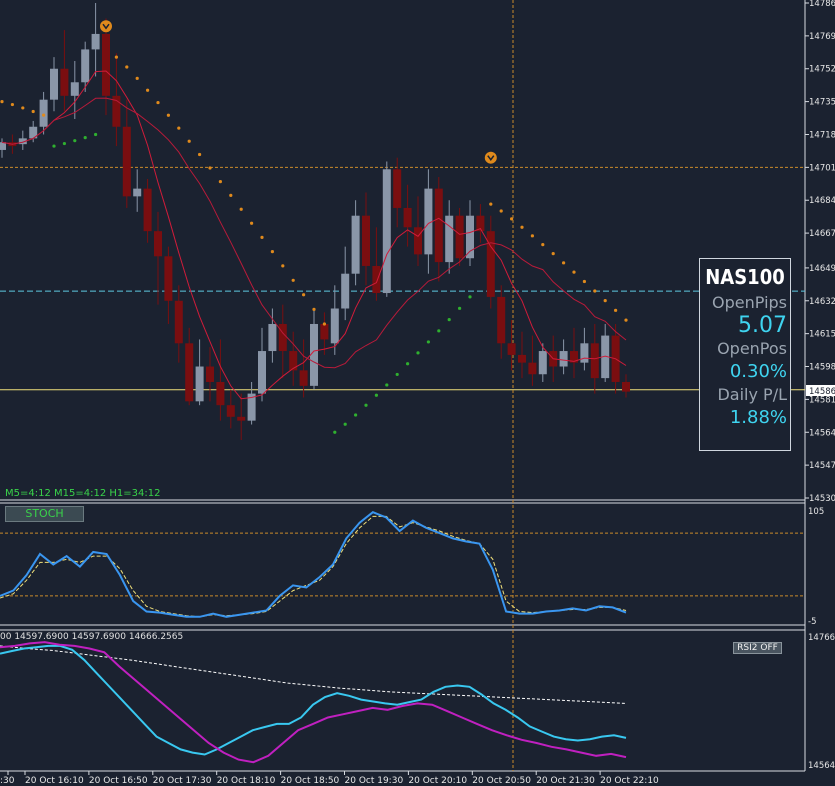 Image resolution: width=835 pixels, height=786 pixels. What do you see at coordinates (822, 302) in the screenshot?
I see `price-tick-label: 14632` at bounding box center [822, 302].